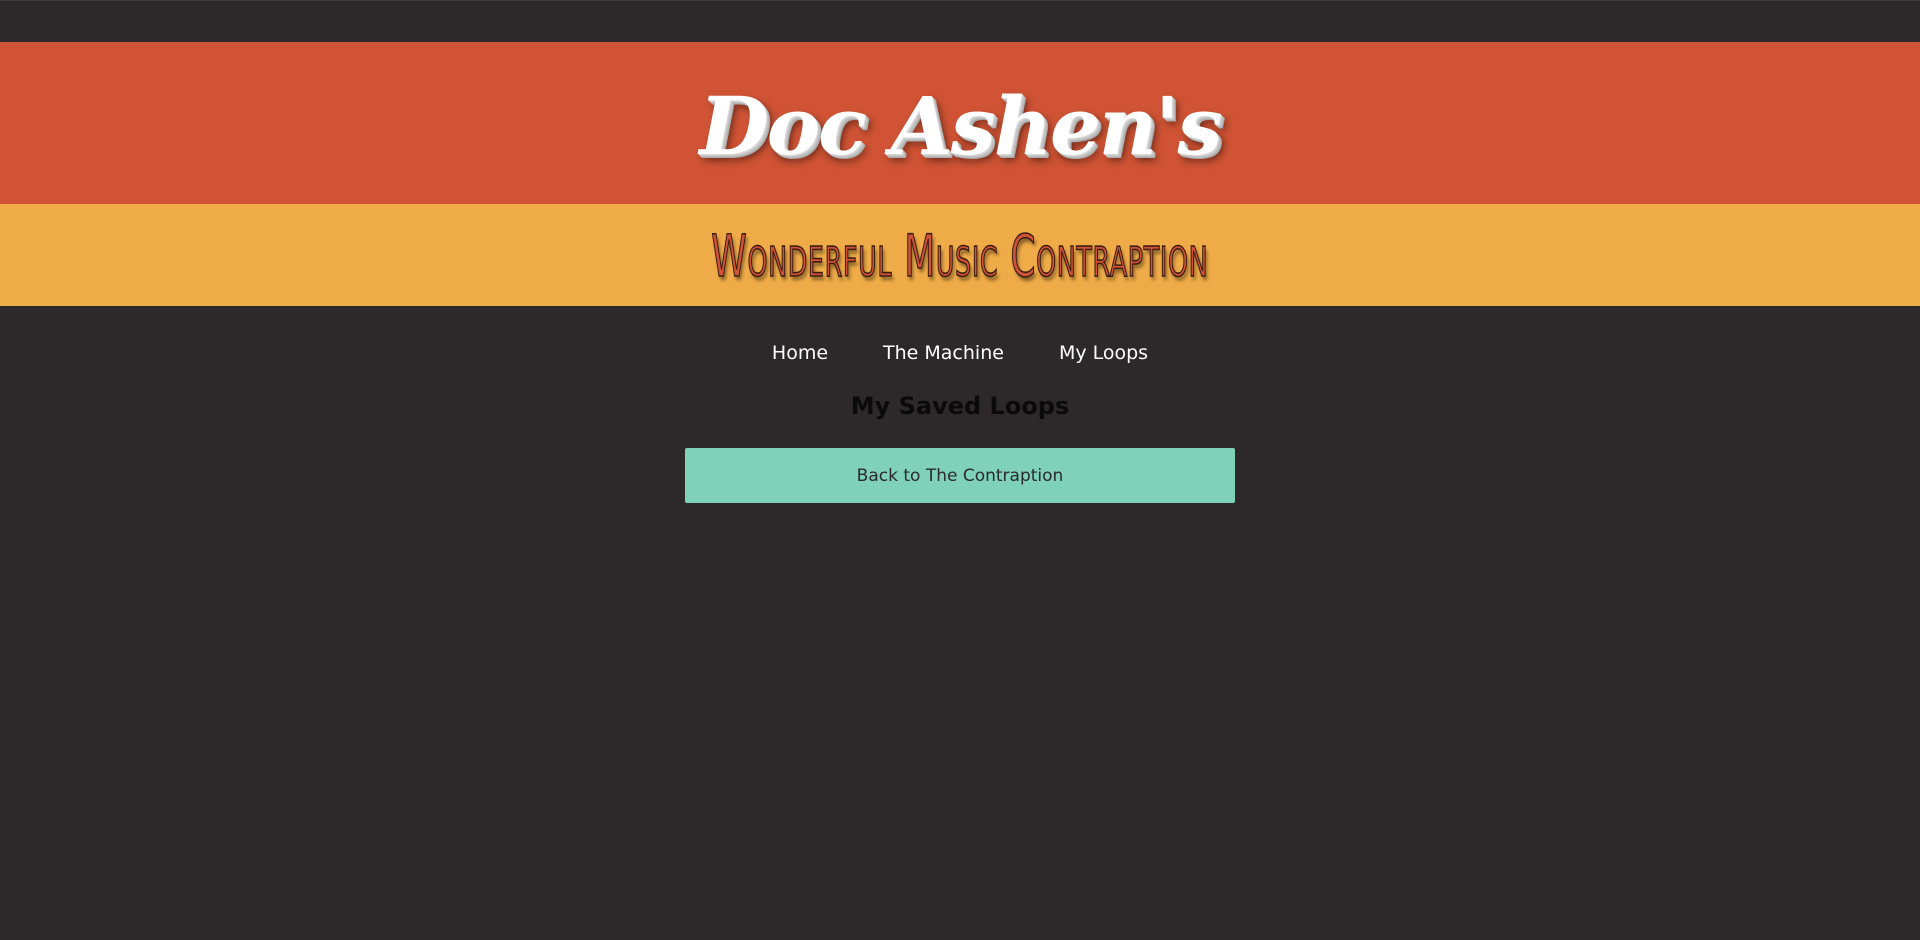 The height and width of the screenshot is (940, 1920). Describe the element at coordinates (1103, 356) in the screenshot. I see `nav-link-my-loops: My Loops` at that location.